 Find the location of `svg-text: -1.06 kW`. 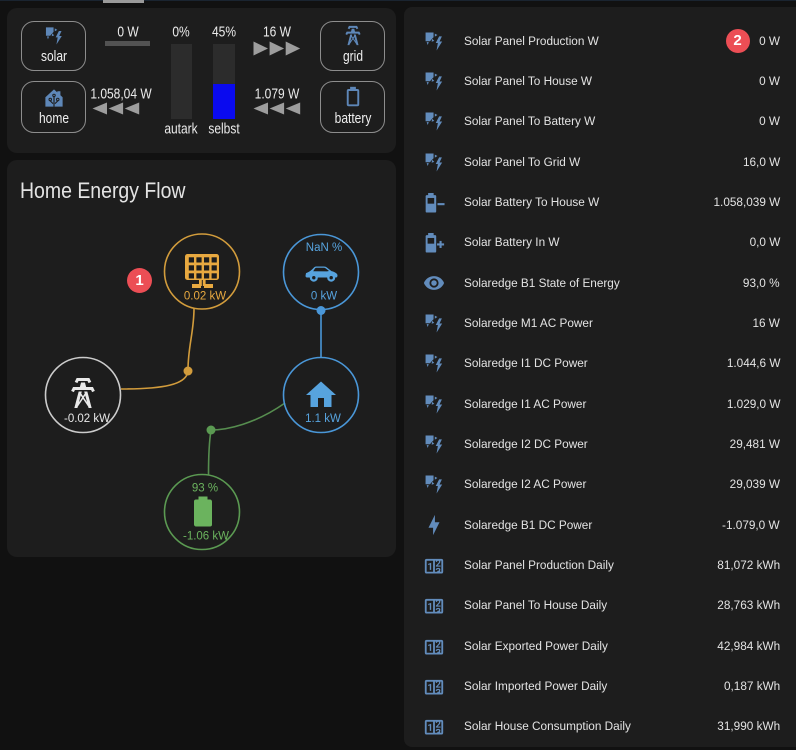

svg-text: -1.06 kW is located at coordinates (206, 537).